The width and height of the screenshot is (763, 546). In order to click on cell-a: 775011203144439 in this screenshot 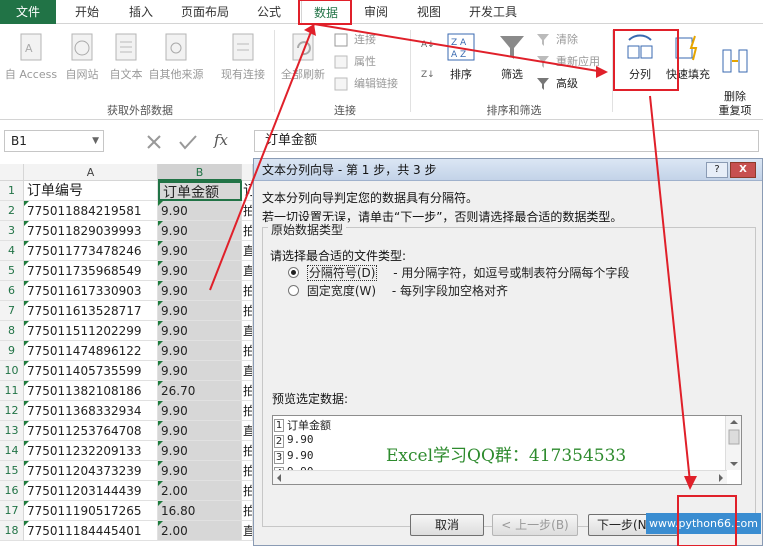, I will do `click(91, 491)`.